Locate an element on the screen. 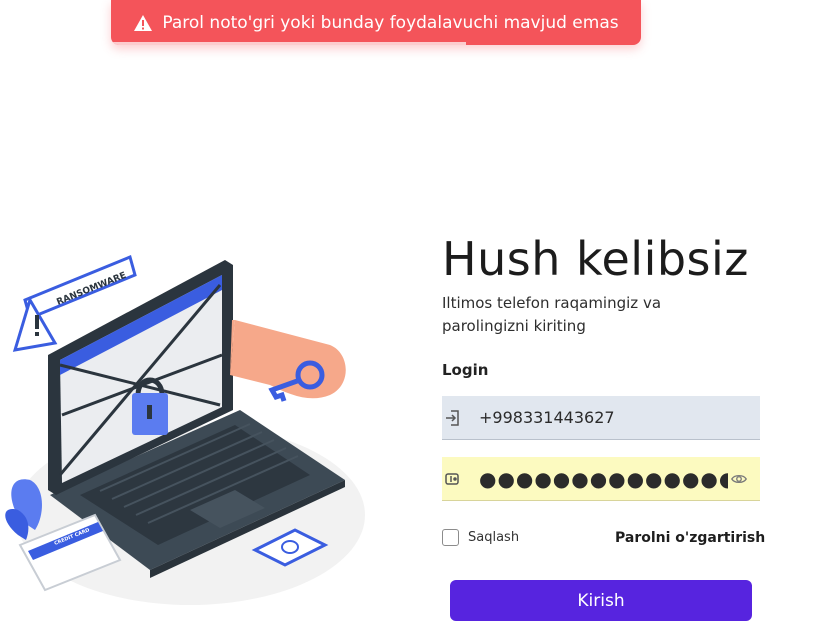 This screenshot has height=634, width=836. phone-input is located at coordinates (619, 417).